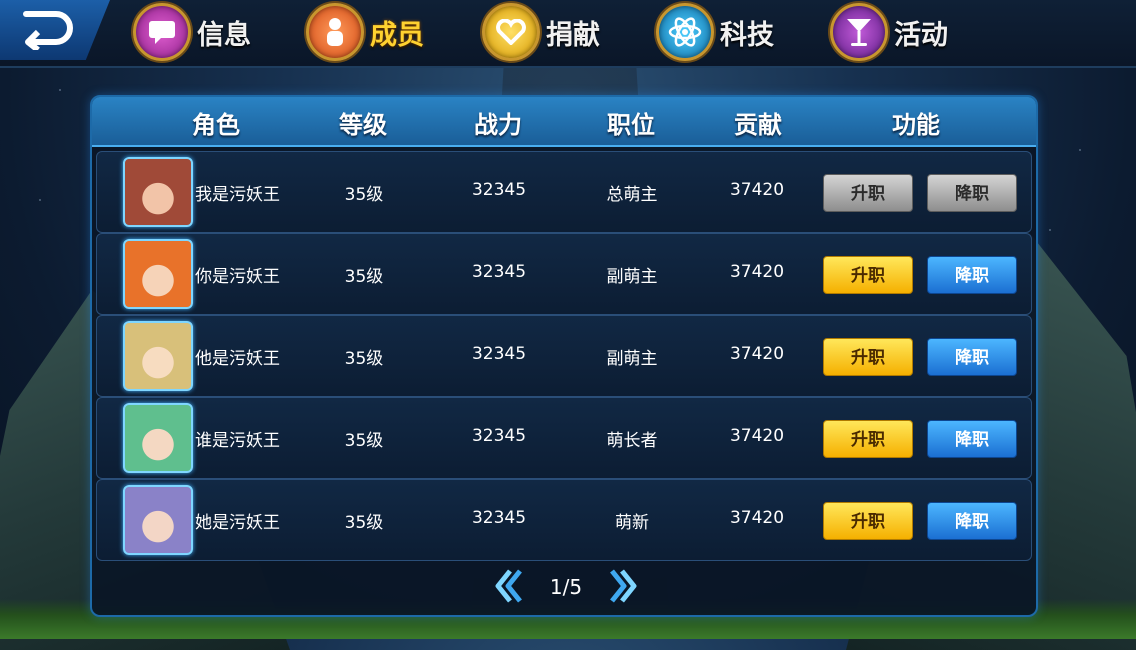 This screenshot has height=650, width=1136. I want to click on heart-icon, so click(511, 32).